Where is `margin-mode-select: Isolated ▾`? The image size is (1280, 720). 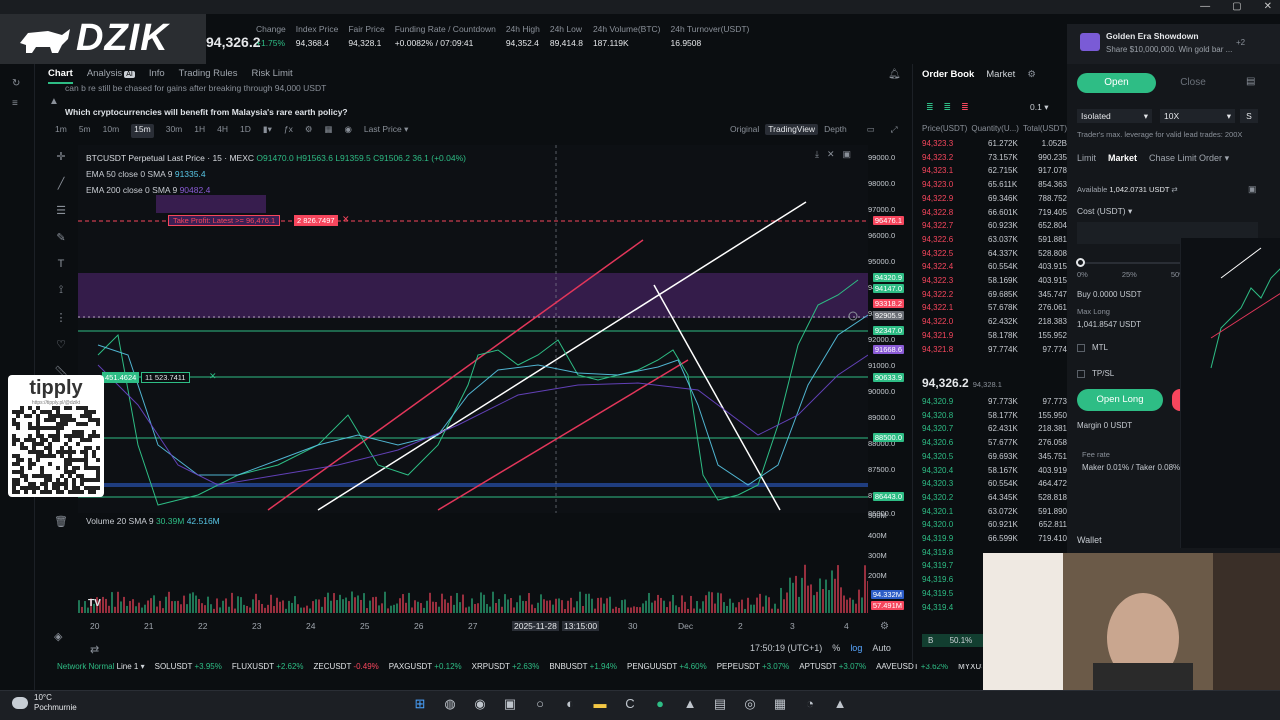
margin-mode-select: Isolated ▾ is located at coordinates (1114, 116).